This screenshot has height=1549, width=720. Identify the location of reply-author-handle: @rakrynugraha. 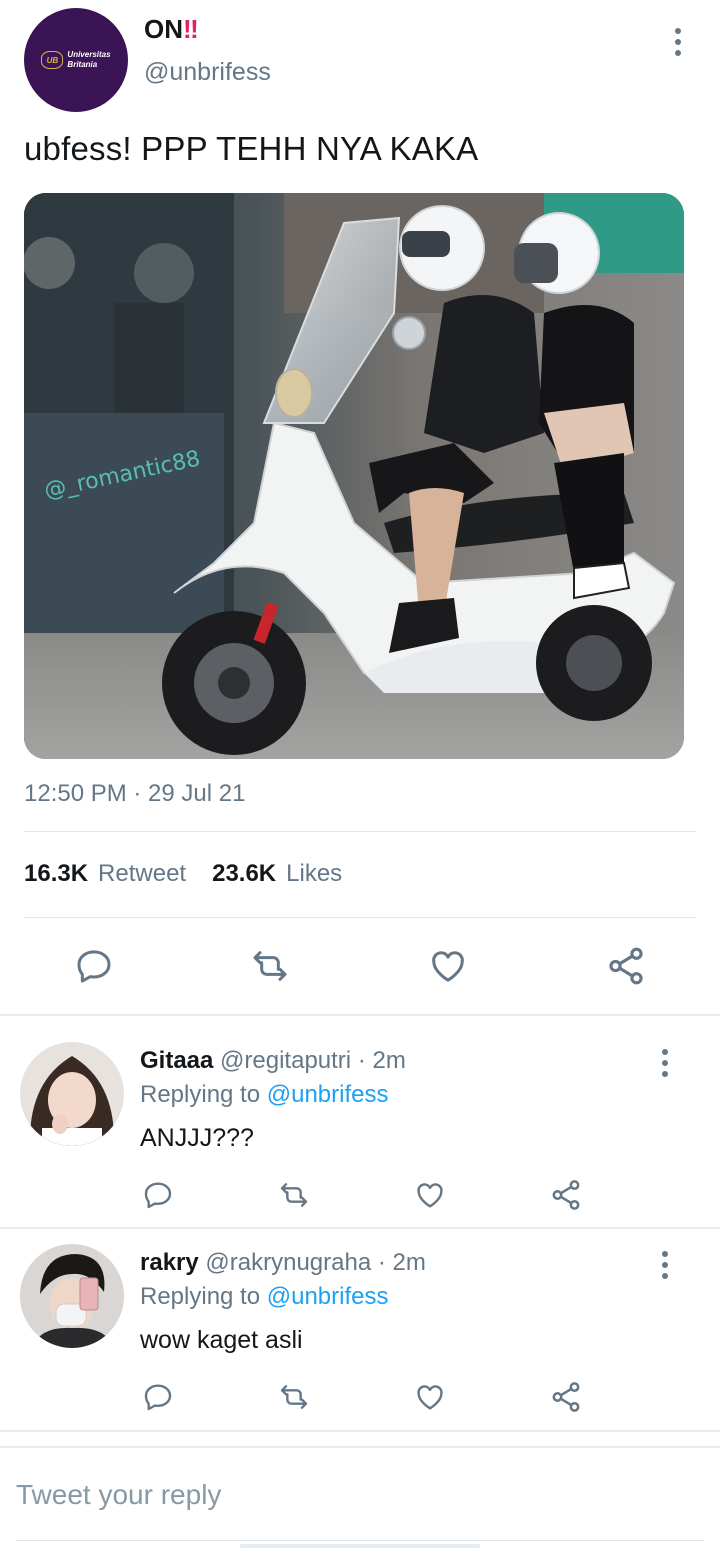
(288, 1262).